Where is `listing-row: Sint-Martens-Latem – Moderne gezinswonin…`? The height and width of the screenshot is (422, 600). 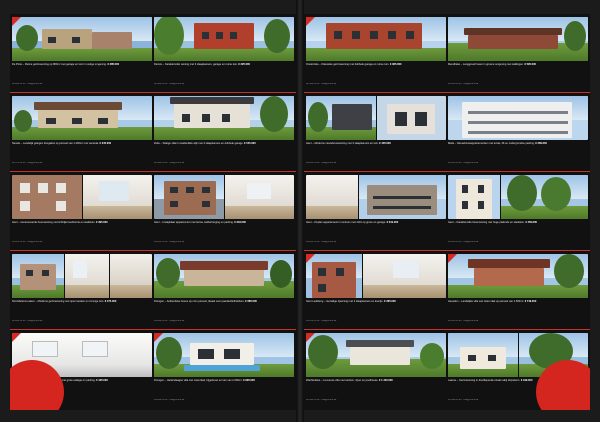 listing-row: Sint-Martens-Latem – Moderne gezinswonin… is located at coordinates (153, 290).